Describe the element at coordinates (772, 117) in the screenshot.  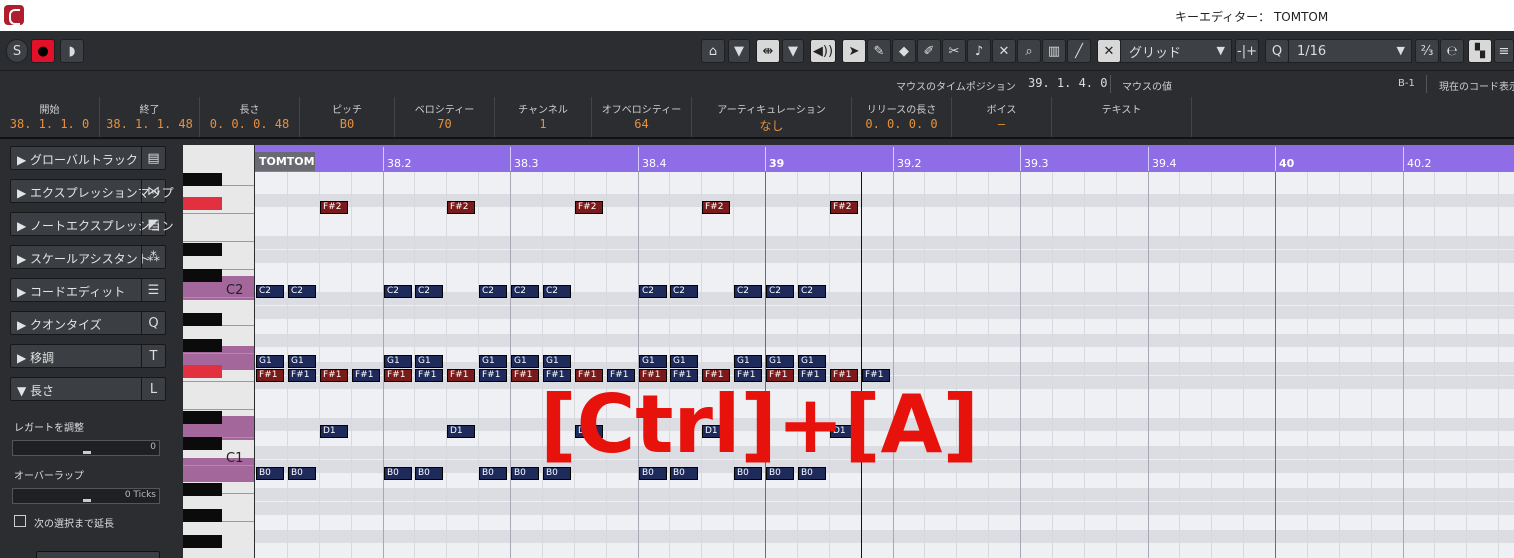
I see `info-articulation: アーティキュレーション なし` at that location.